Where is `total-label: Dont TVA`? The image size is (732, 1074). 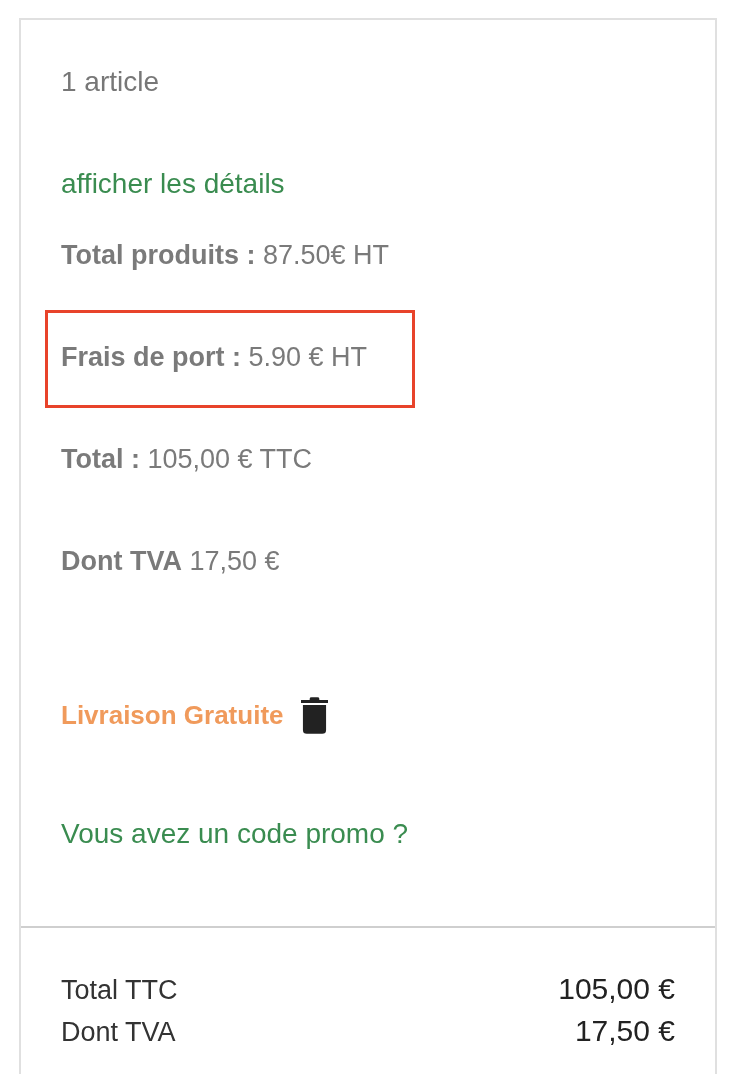
total-label: Dont TVA is located at coordinates (118, 1032).